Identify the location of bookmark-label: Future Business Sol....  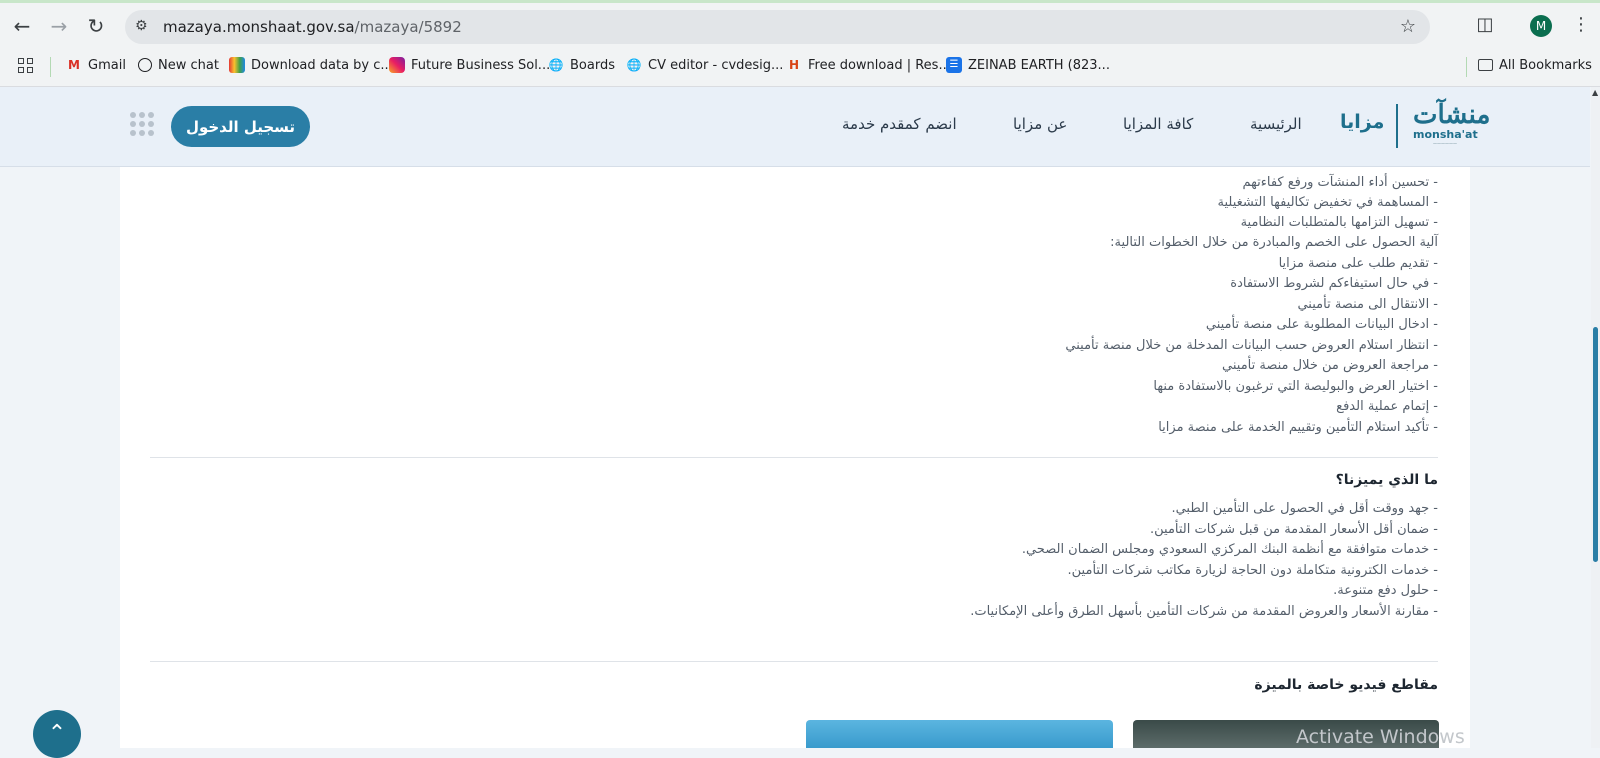
(481, 65).